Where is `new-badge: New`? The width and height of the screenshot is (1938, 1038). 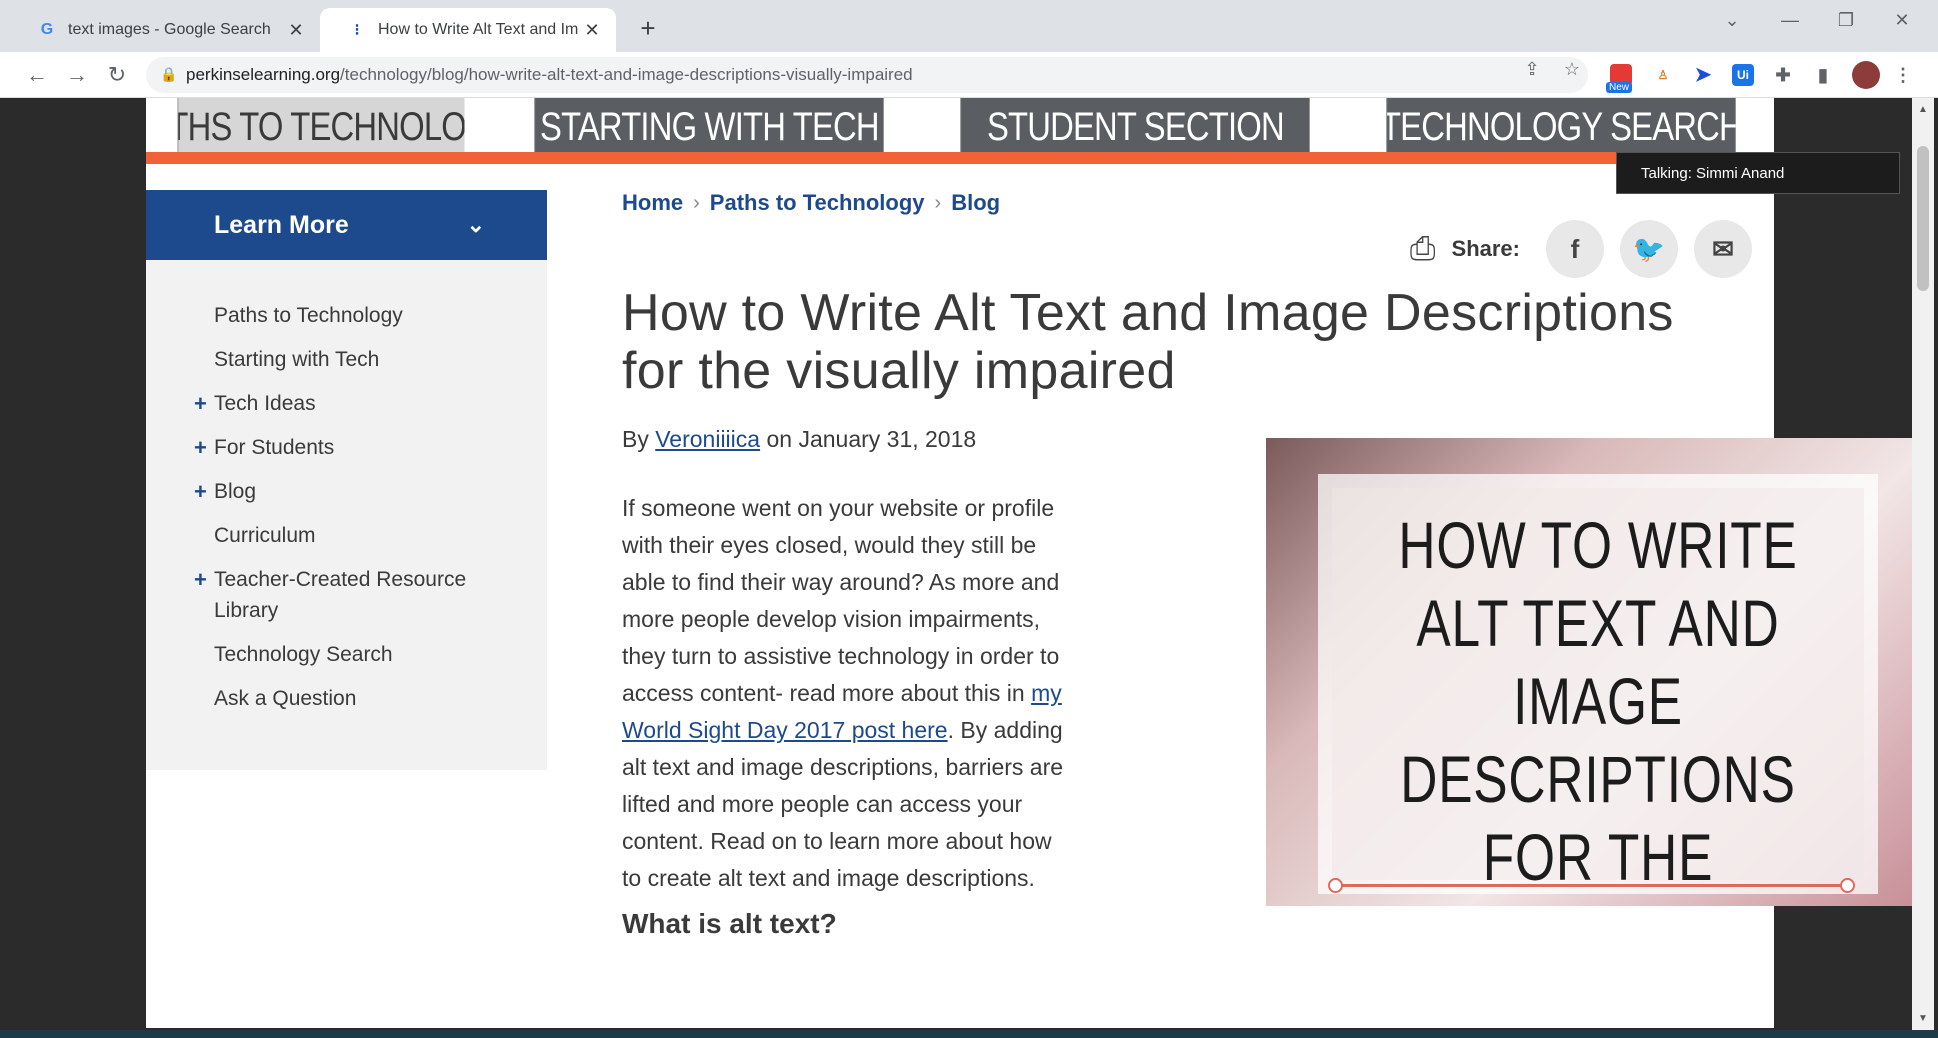 new-badge: New is located at coordinates (1619, 87).